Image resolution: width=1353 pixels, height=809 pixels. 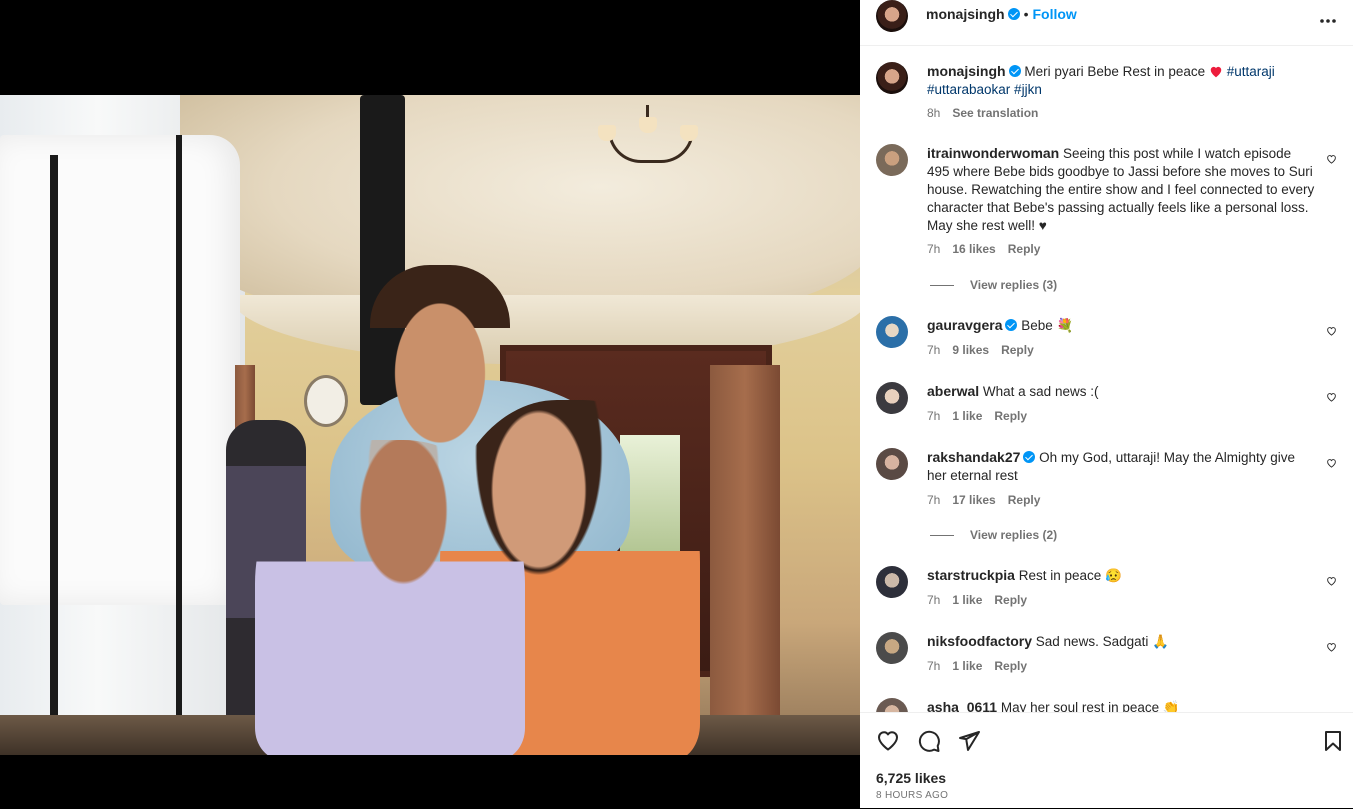 I want to click on view-replies-button: View replies (2), so click(x=993, y=535).